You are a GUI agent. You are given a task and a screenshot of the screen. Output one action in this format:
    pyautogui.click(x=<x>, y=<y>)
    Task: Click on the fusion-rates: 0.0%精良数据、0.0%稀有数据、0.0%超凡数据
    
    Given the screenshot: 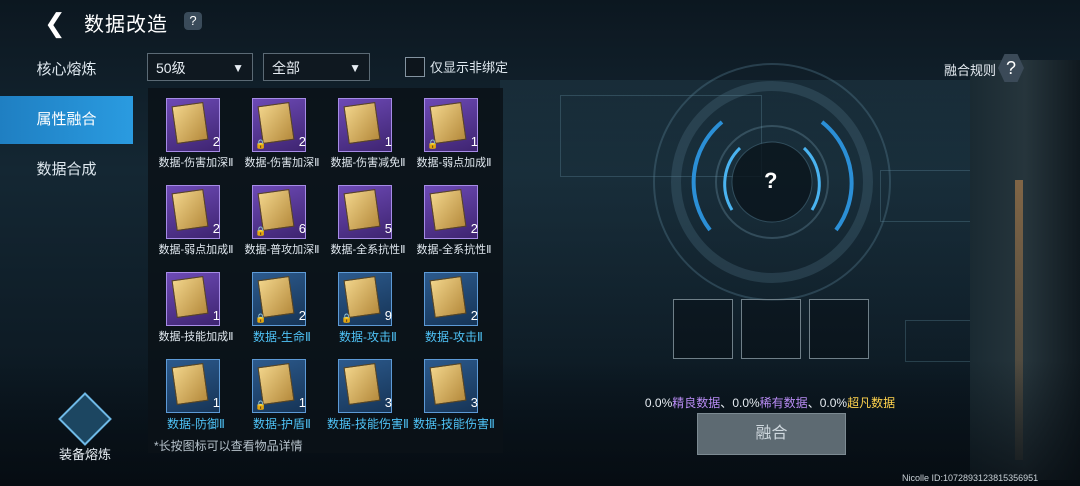 What is the action you would take?
    pyautogui.click(x=770, y=402)
    